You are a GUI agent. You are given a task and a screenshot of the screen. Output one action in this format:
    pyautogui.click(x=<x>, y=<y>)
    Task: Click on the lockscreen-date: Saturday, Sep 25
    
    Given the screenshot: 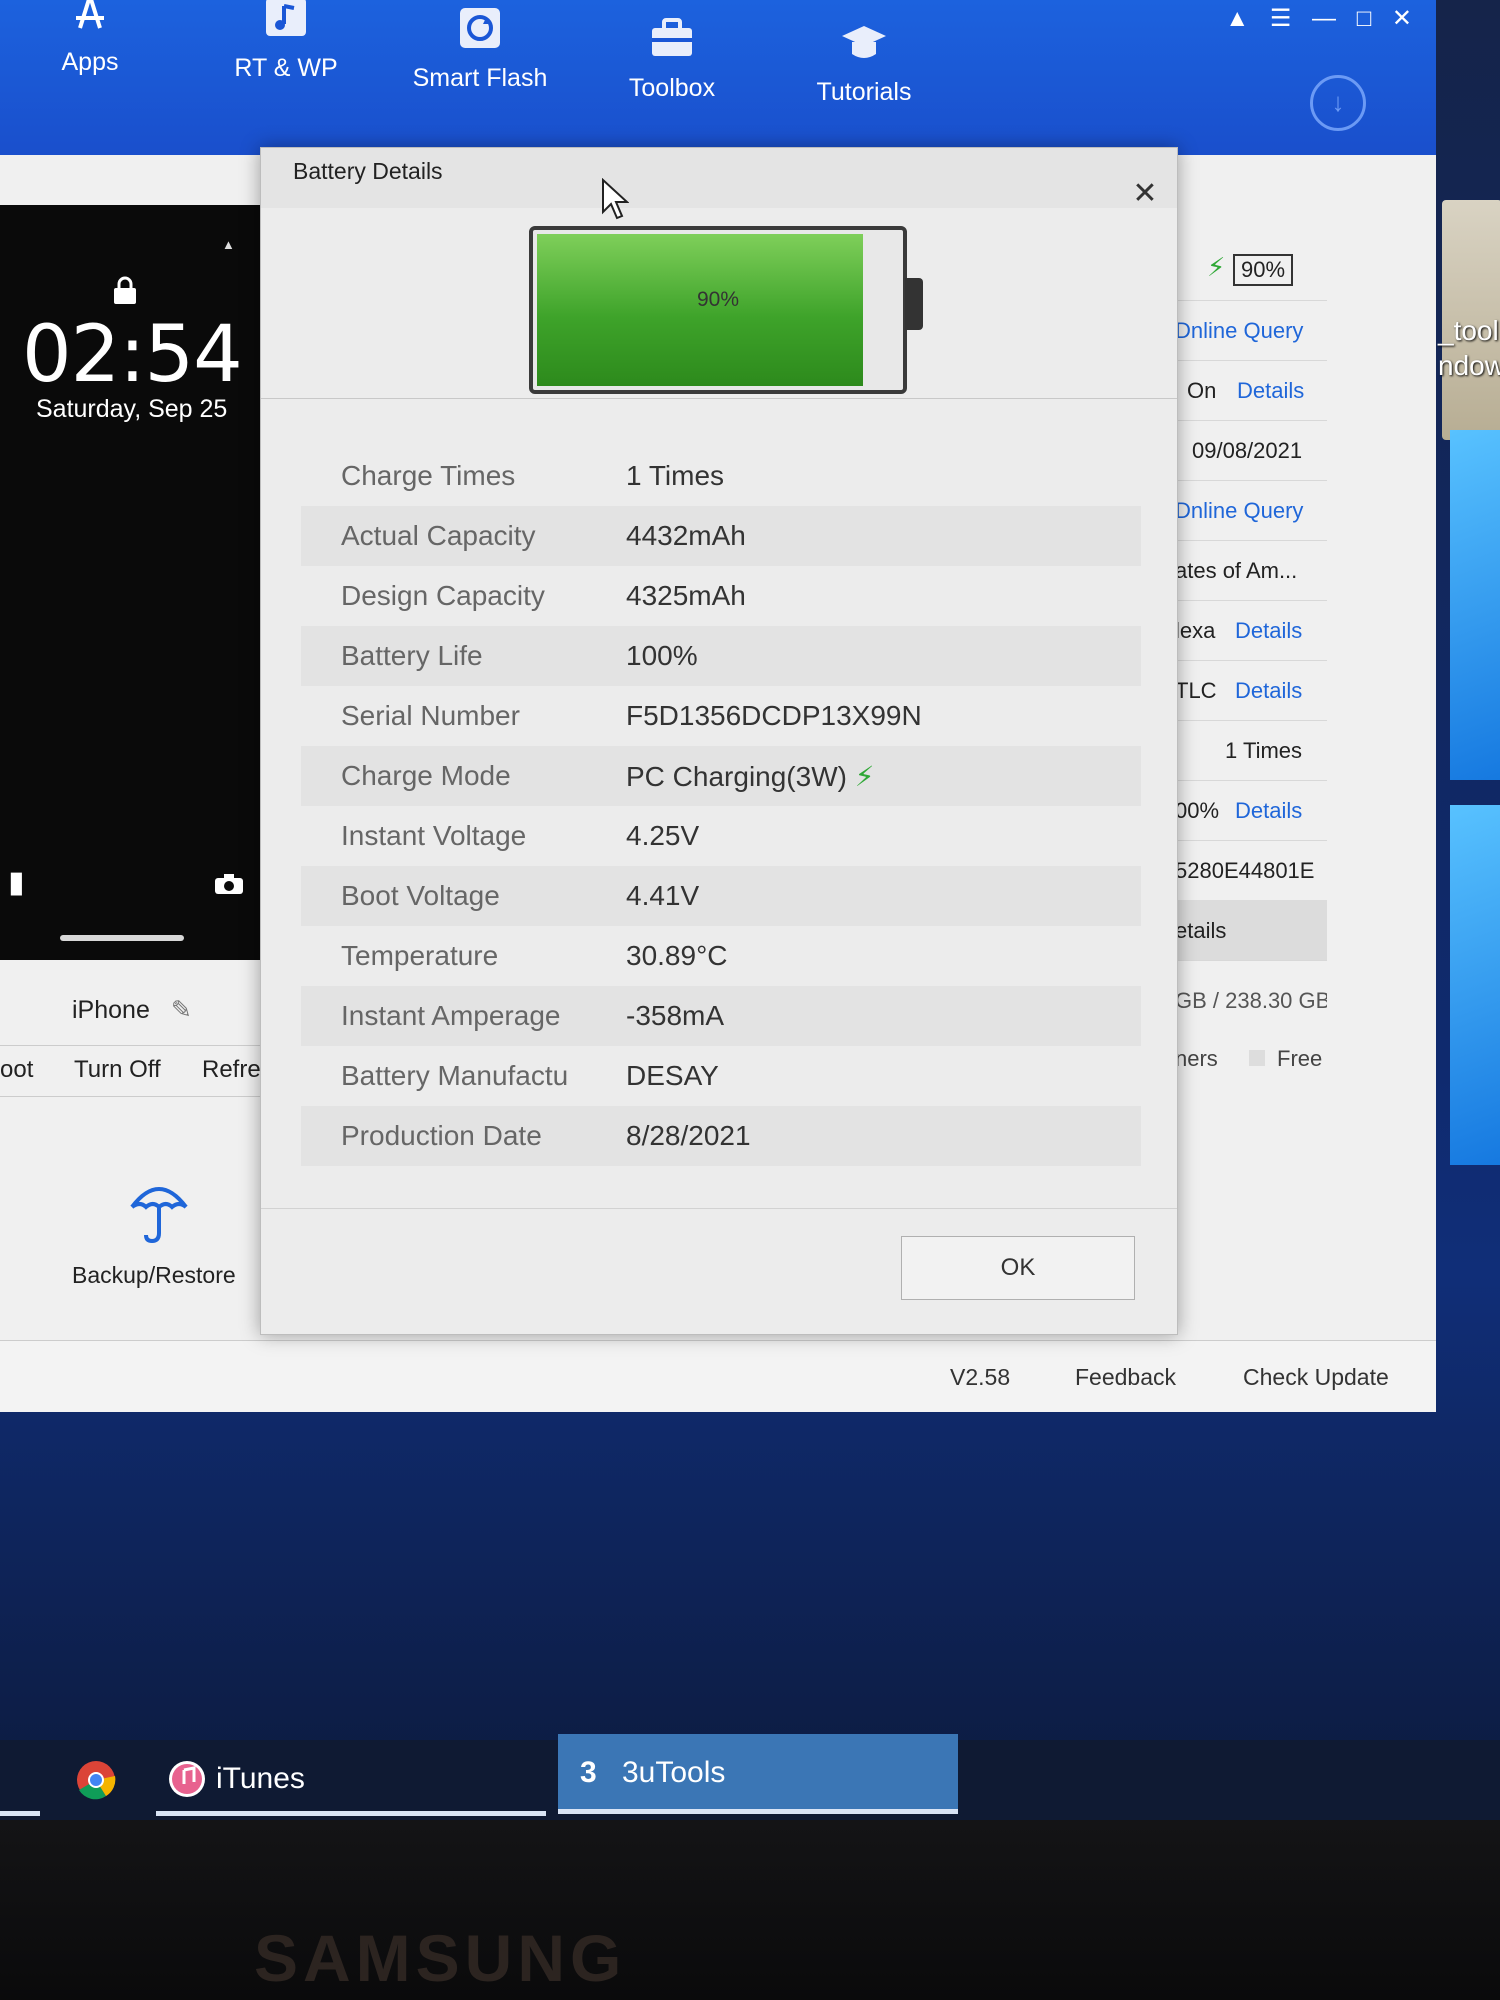 What is the action you would take?
    pyautogui.click(x=132, y=409)
    